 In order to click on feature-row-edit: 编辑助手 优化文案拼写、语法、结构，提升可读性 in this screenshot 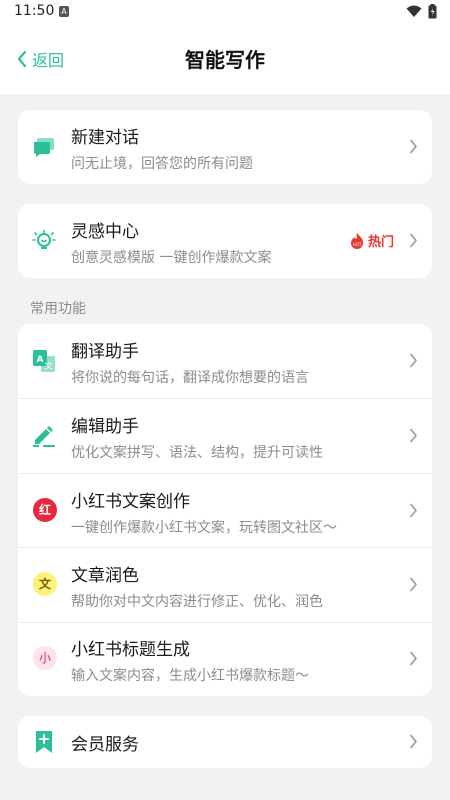, I will do `click(225, 436)`.